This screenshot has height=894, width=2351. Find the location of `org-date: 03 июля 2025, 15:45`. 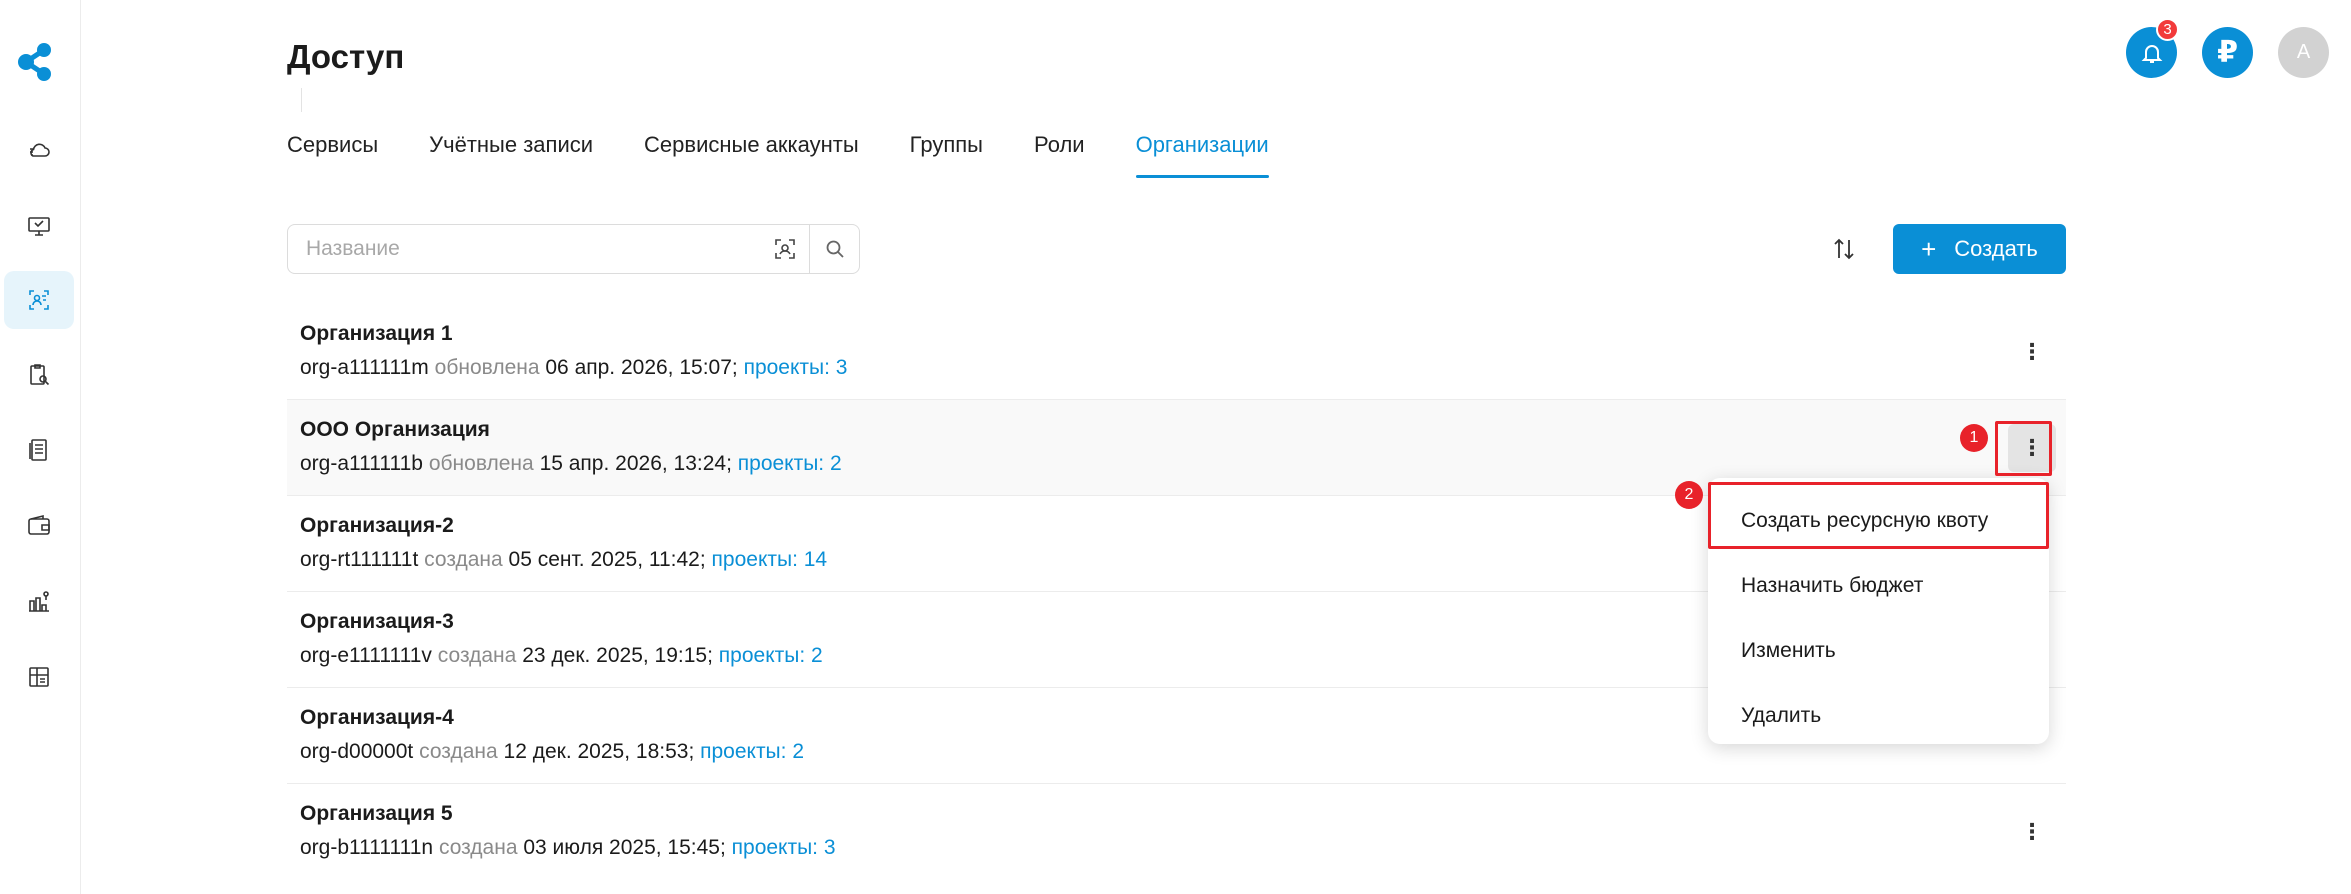

org-date: 03 июля 2025, 15:45 is located at coordinates (621, 847).